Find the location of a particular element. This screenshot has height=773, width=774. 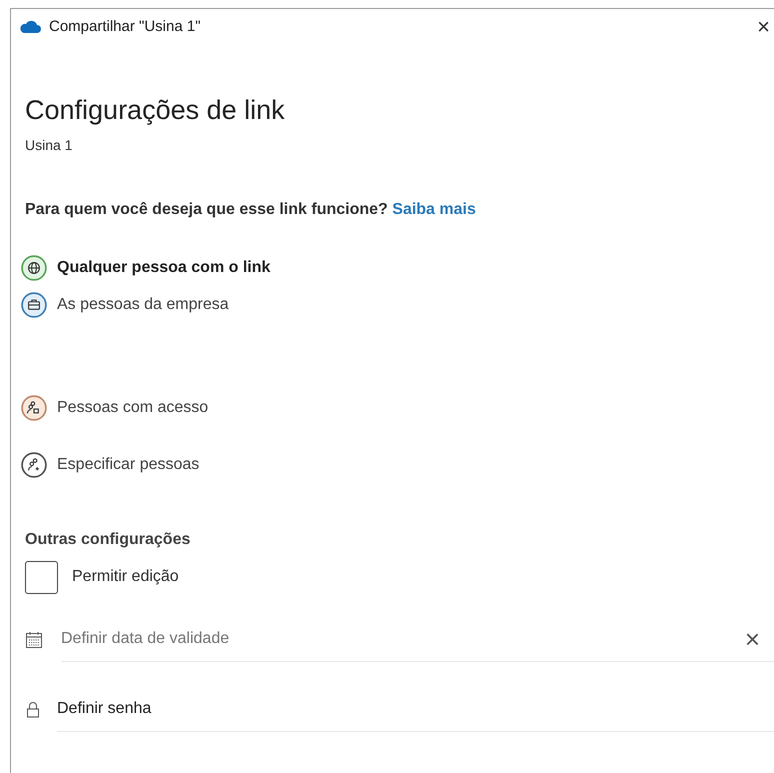

page-heading: Configurações de link is located at coordinates (155, 110).